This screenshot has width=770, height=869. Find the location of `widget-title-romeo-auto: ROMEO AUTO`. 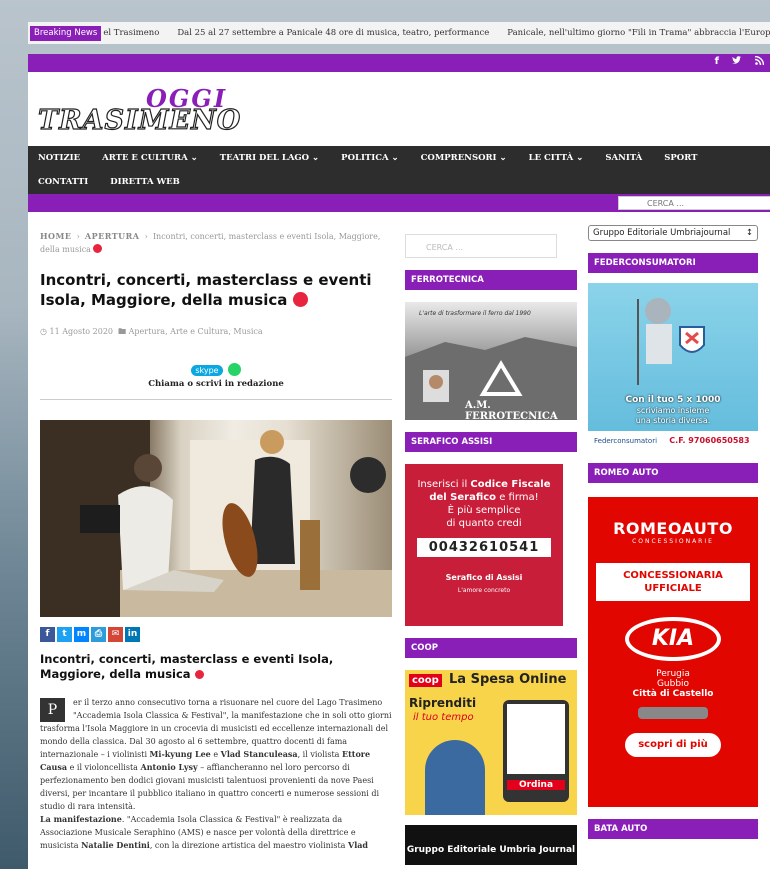

widget-title-romeo-auto: ROMEO AUTO is located at coordinates (673, 473).